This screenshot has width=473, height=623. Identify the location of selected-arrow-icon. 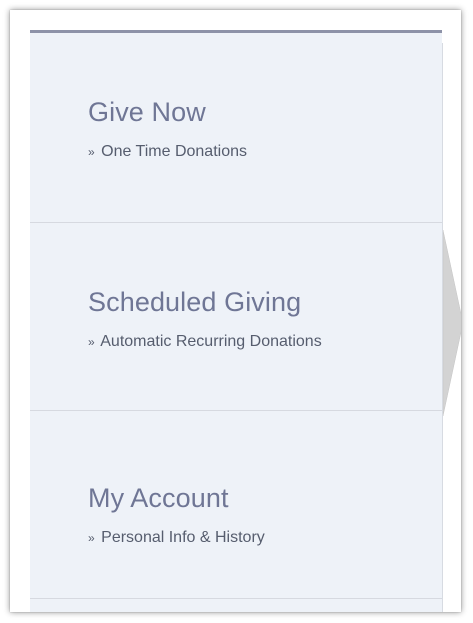
(452, 323).